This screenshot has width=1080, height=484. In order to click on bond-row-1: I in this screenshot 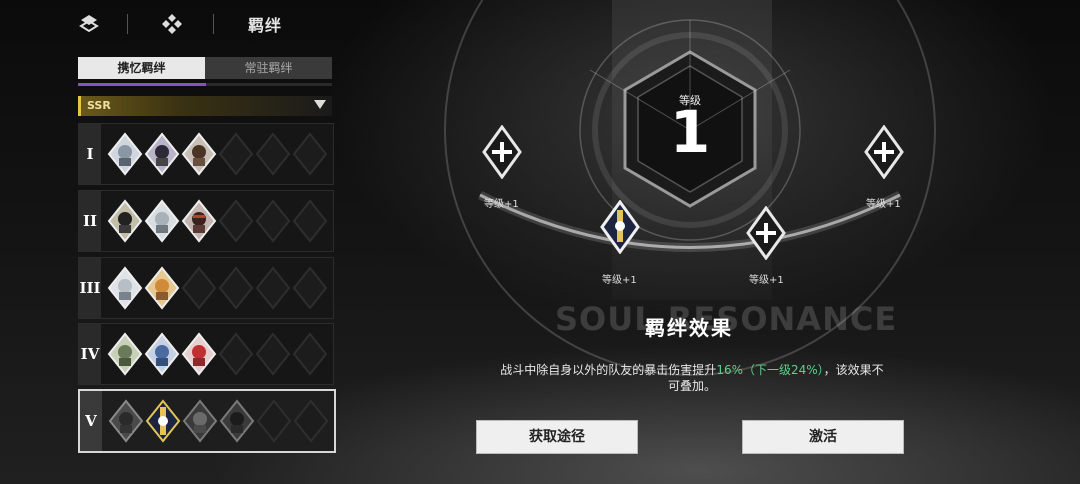, I will do `click(206, 154)`.